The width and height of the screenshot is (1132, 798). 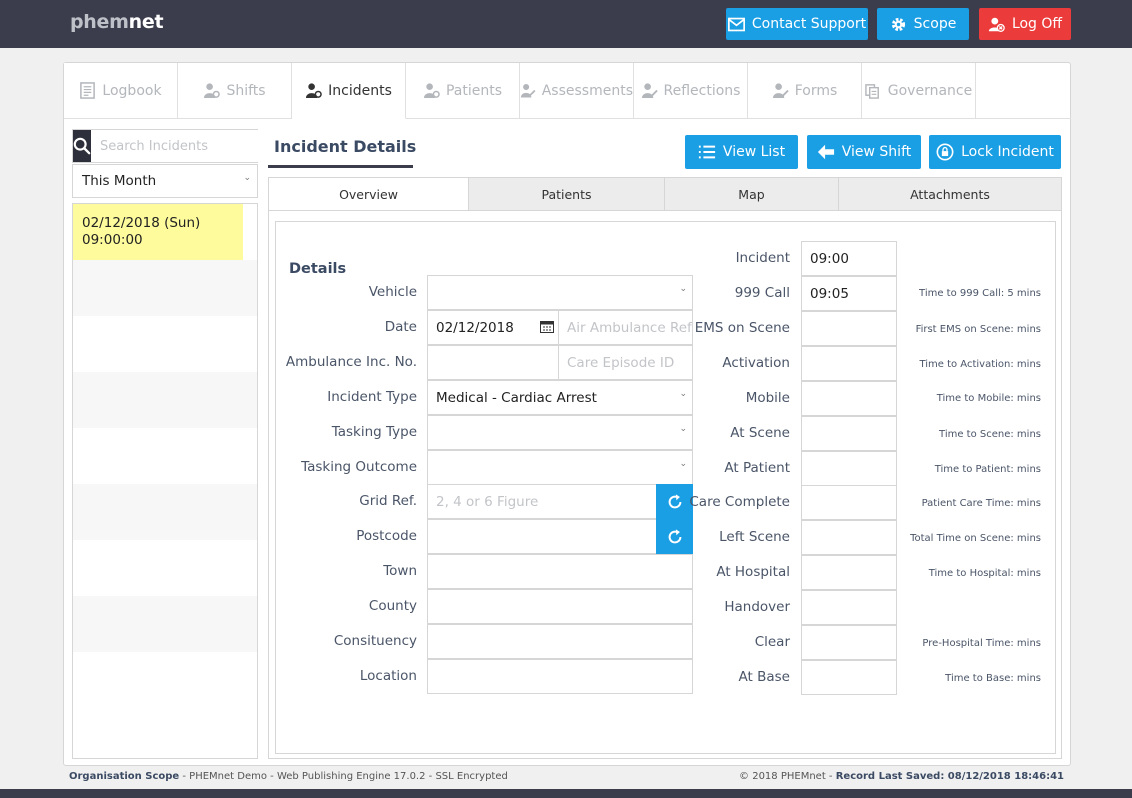 I want to click on time-label-at-patient: At Patient, so click(x=757, y=468).